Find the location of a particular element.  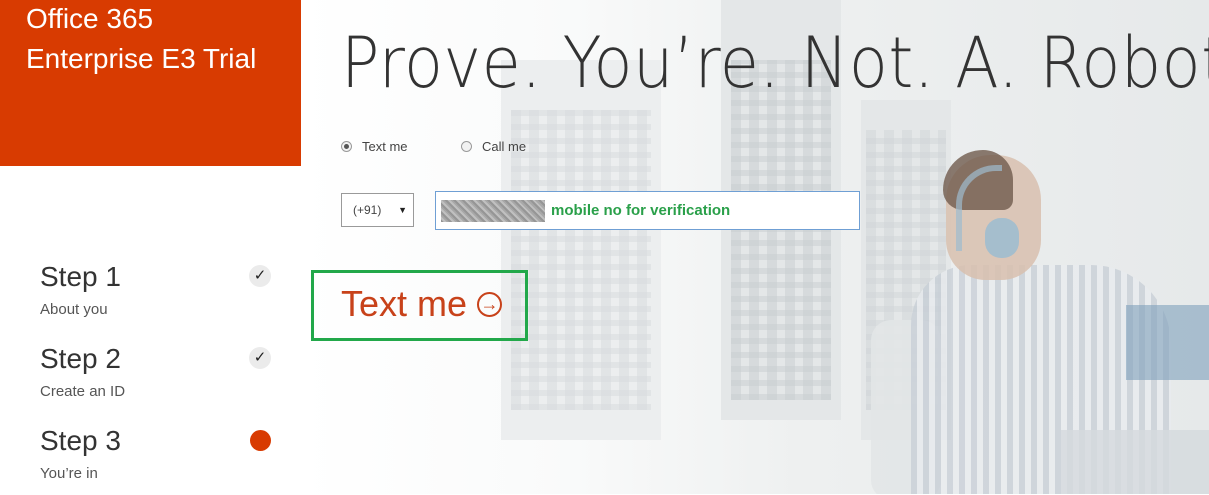

step-subtitle: Create an ID is located at coordinates (83, 391).